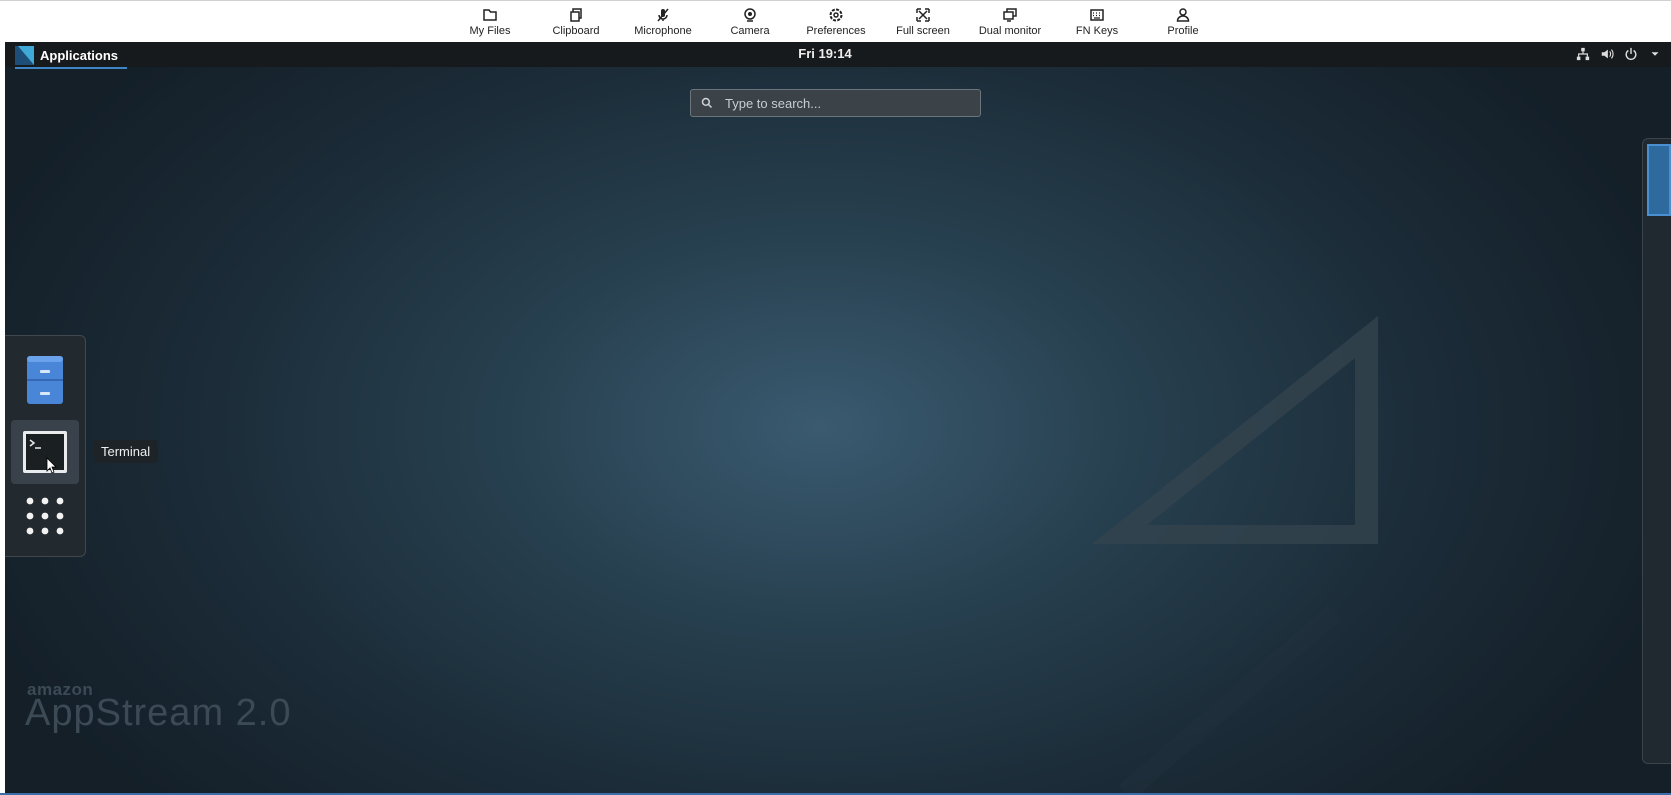 The height and width of the screenshot is (795, 1671). What do you see at coordinates (1235, 554) in the screenshot?
I see `triangle-watermark` at bounding box center [1235, 554].